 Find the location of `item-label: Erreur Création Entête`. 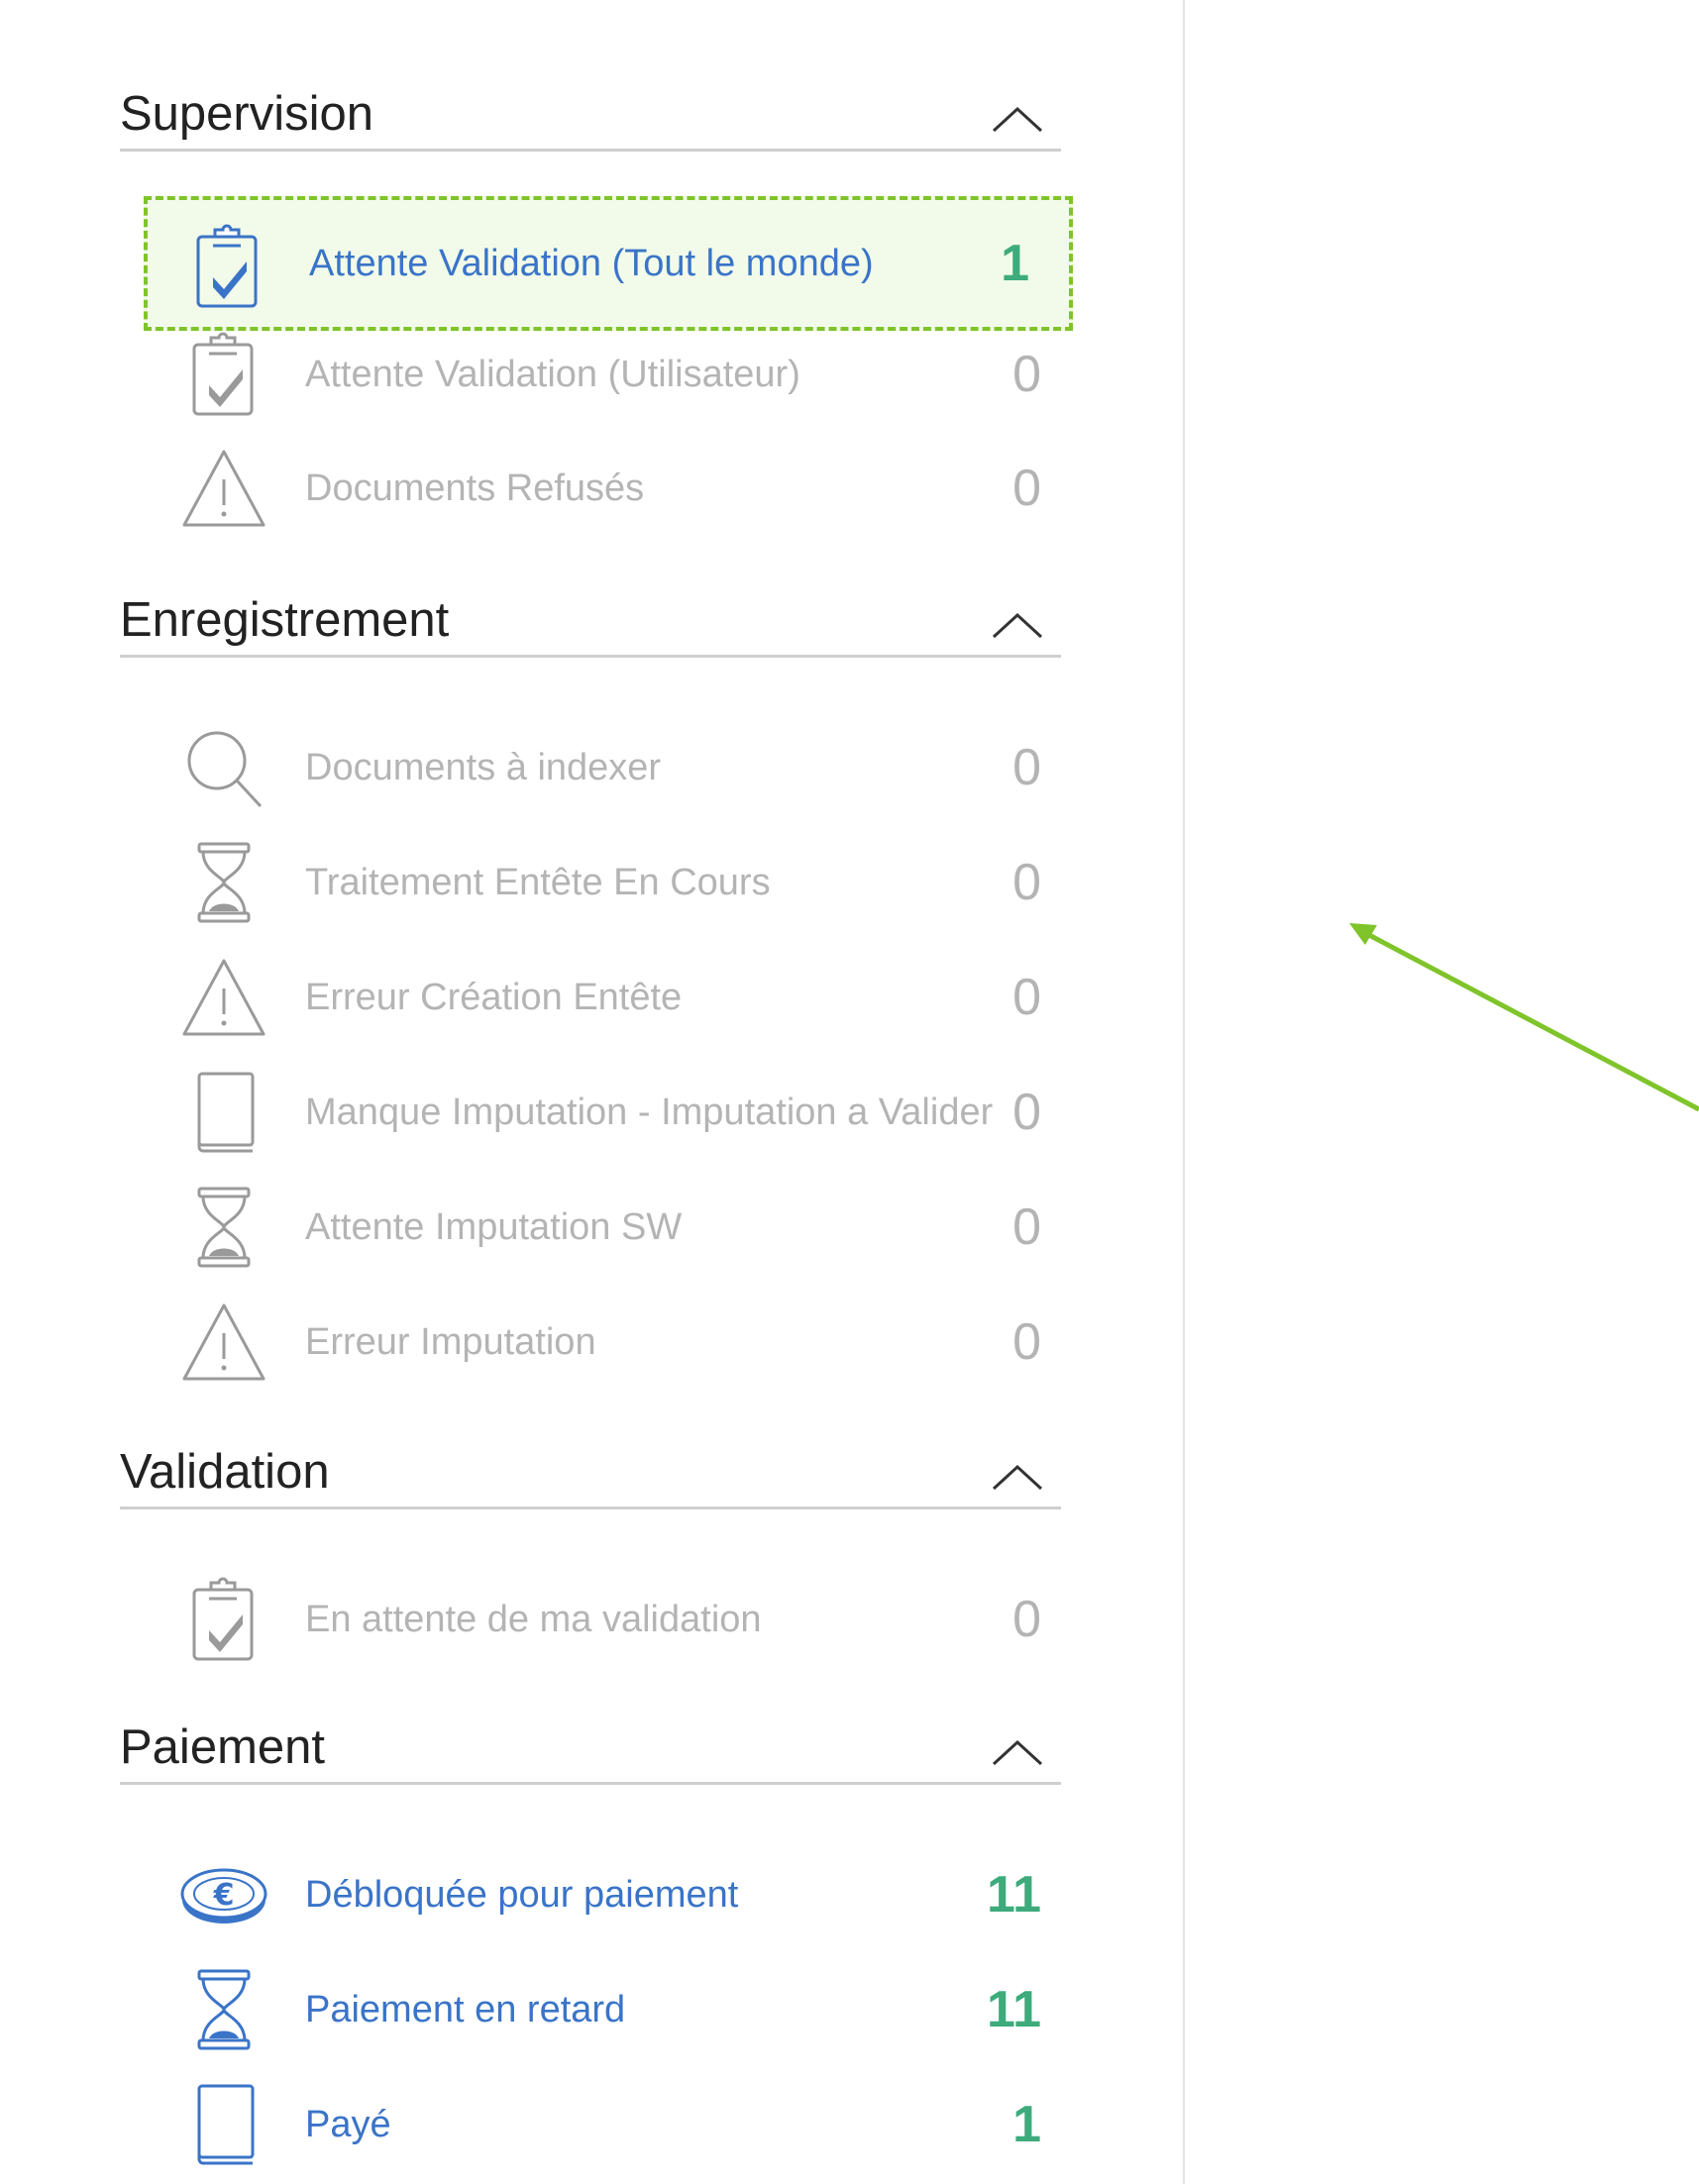

item-label: Erreur Création Entête is located at coordinates (494, 997).